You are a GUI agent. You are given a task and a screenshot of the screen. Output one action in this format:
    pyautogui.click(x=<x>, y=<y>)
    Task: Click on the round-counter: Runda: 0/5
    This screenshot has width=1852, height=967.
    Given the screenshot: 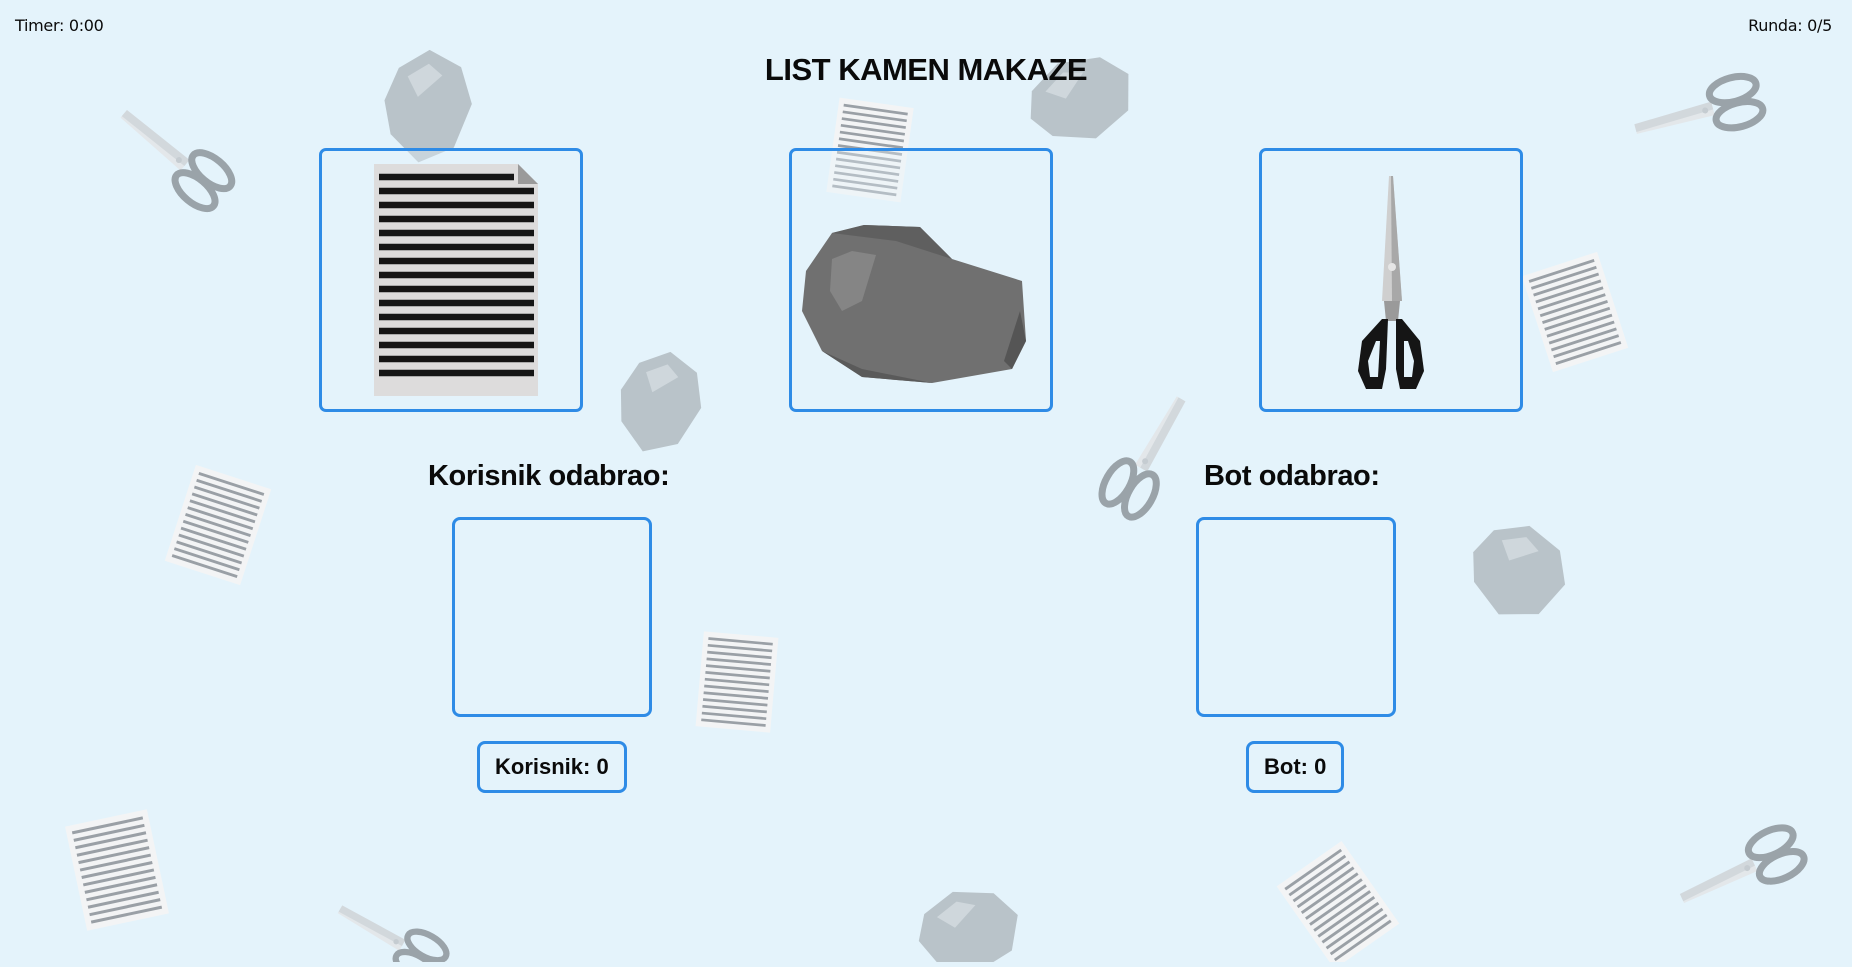 What is the action you would take?
    pyautogui.click(x=1790, y=25)
    